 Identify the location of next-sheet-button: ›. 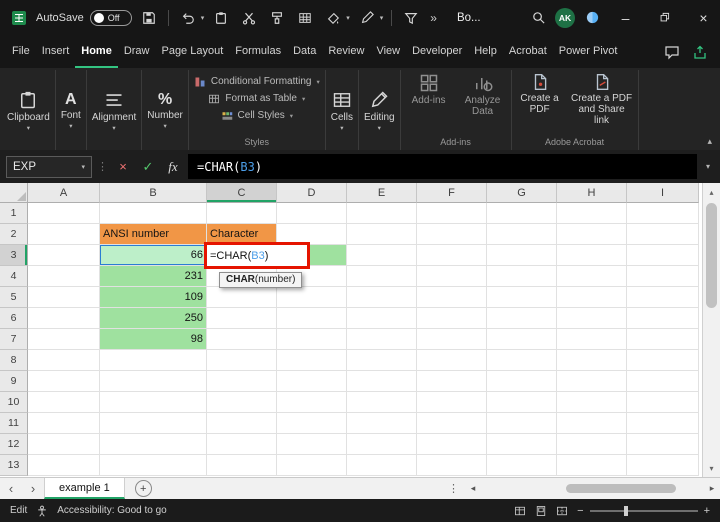
(33, 488).